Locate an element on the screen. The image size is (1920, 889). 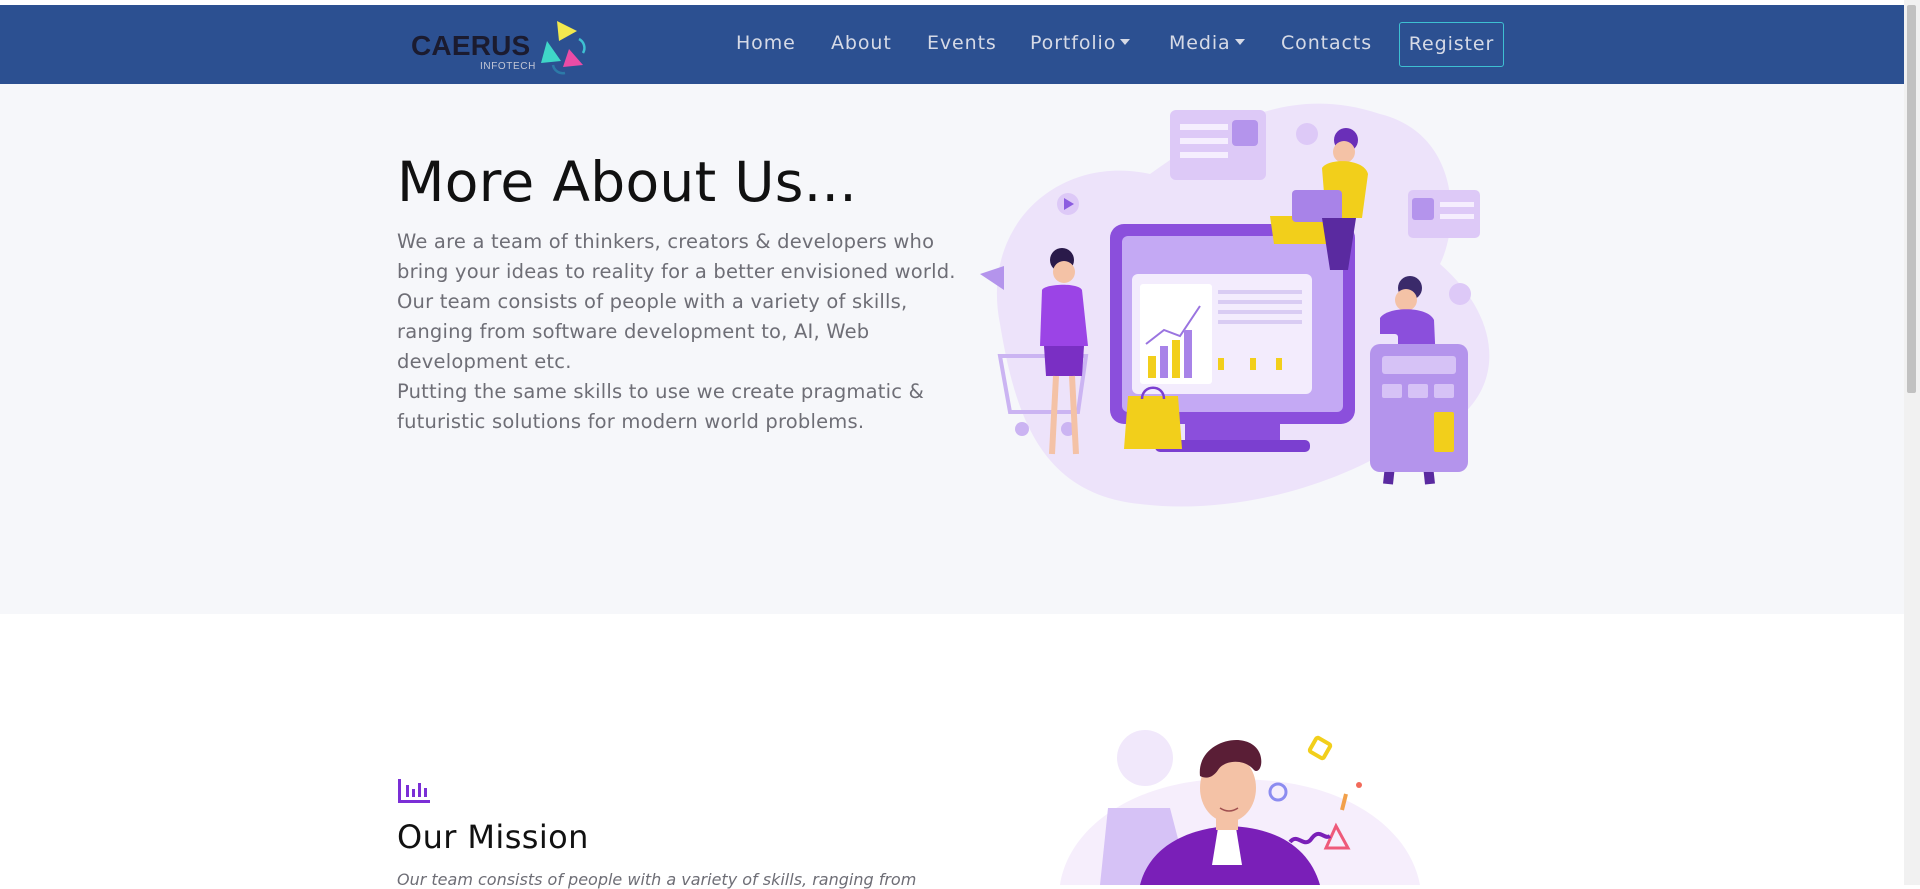
nav-about: About is located at coordinates (861, 43).